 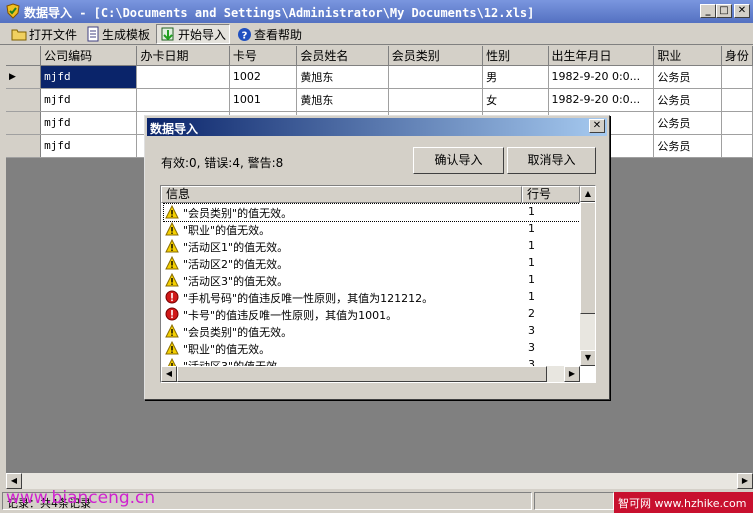 I want to click on message-text: "会员类别"的值无效。, so click(x=238, y=332).